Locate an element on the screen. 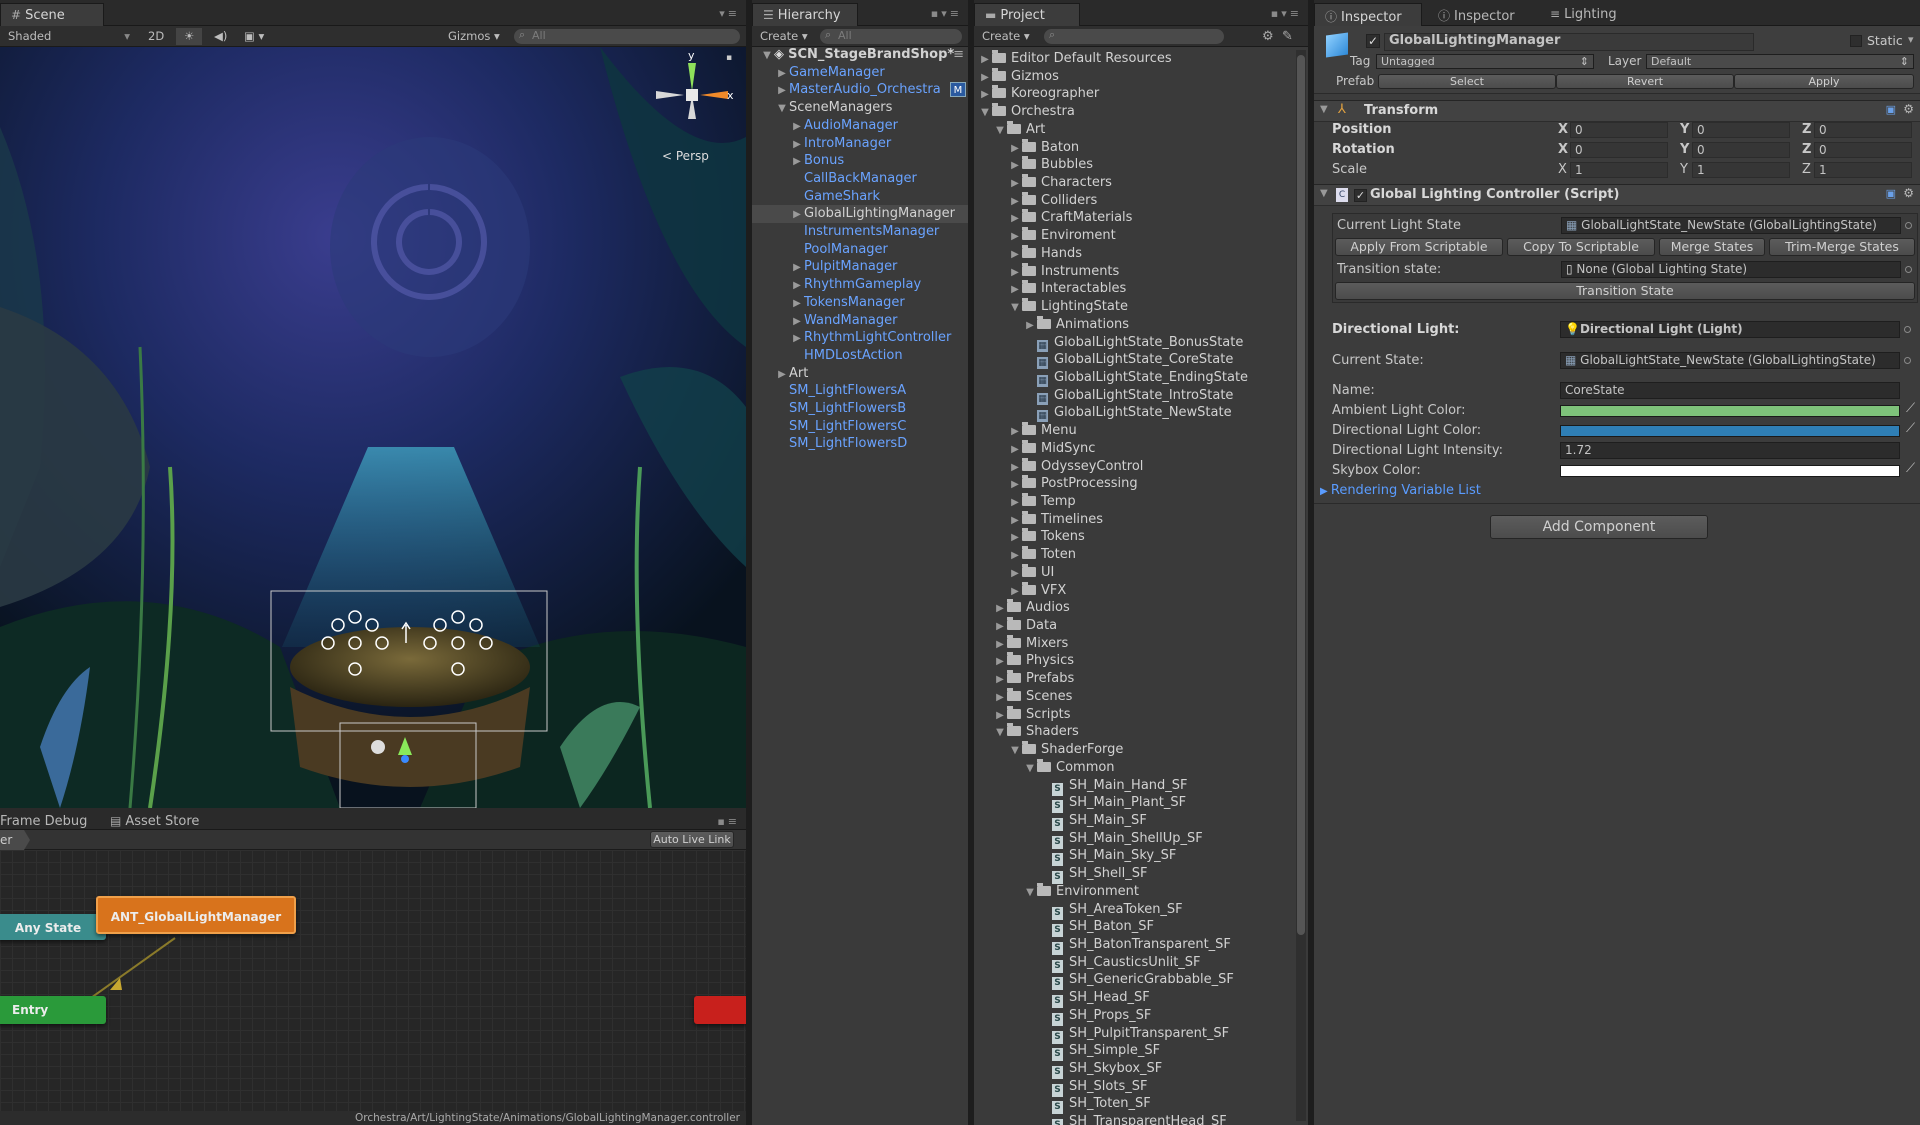  copy-to-scriptable-button: Copy To Scriptable is located at coordinates (1581, 247).